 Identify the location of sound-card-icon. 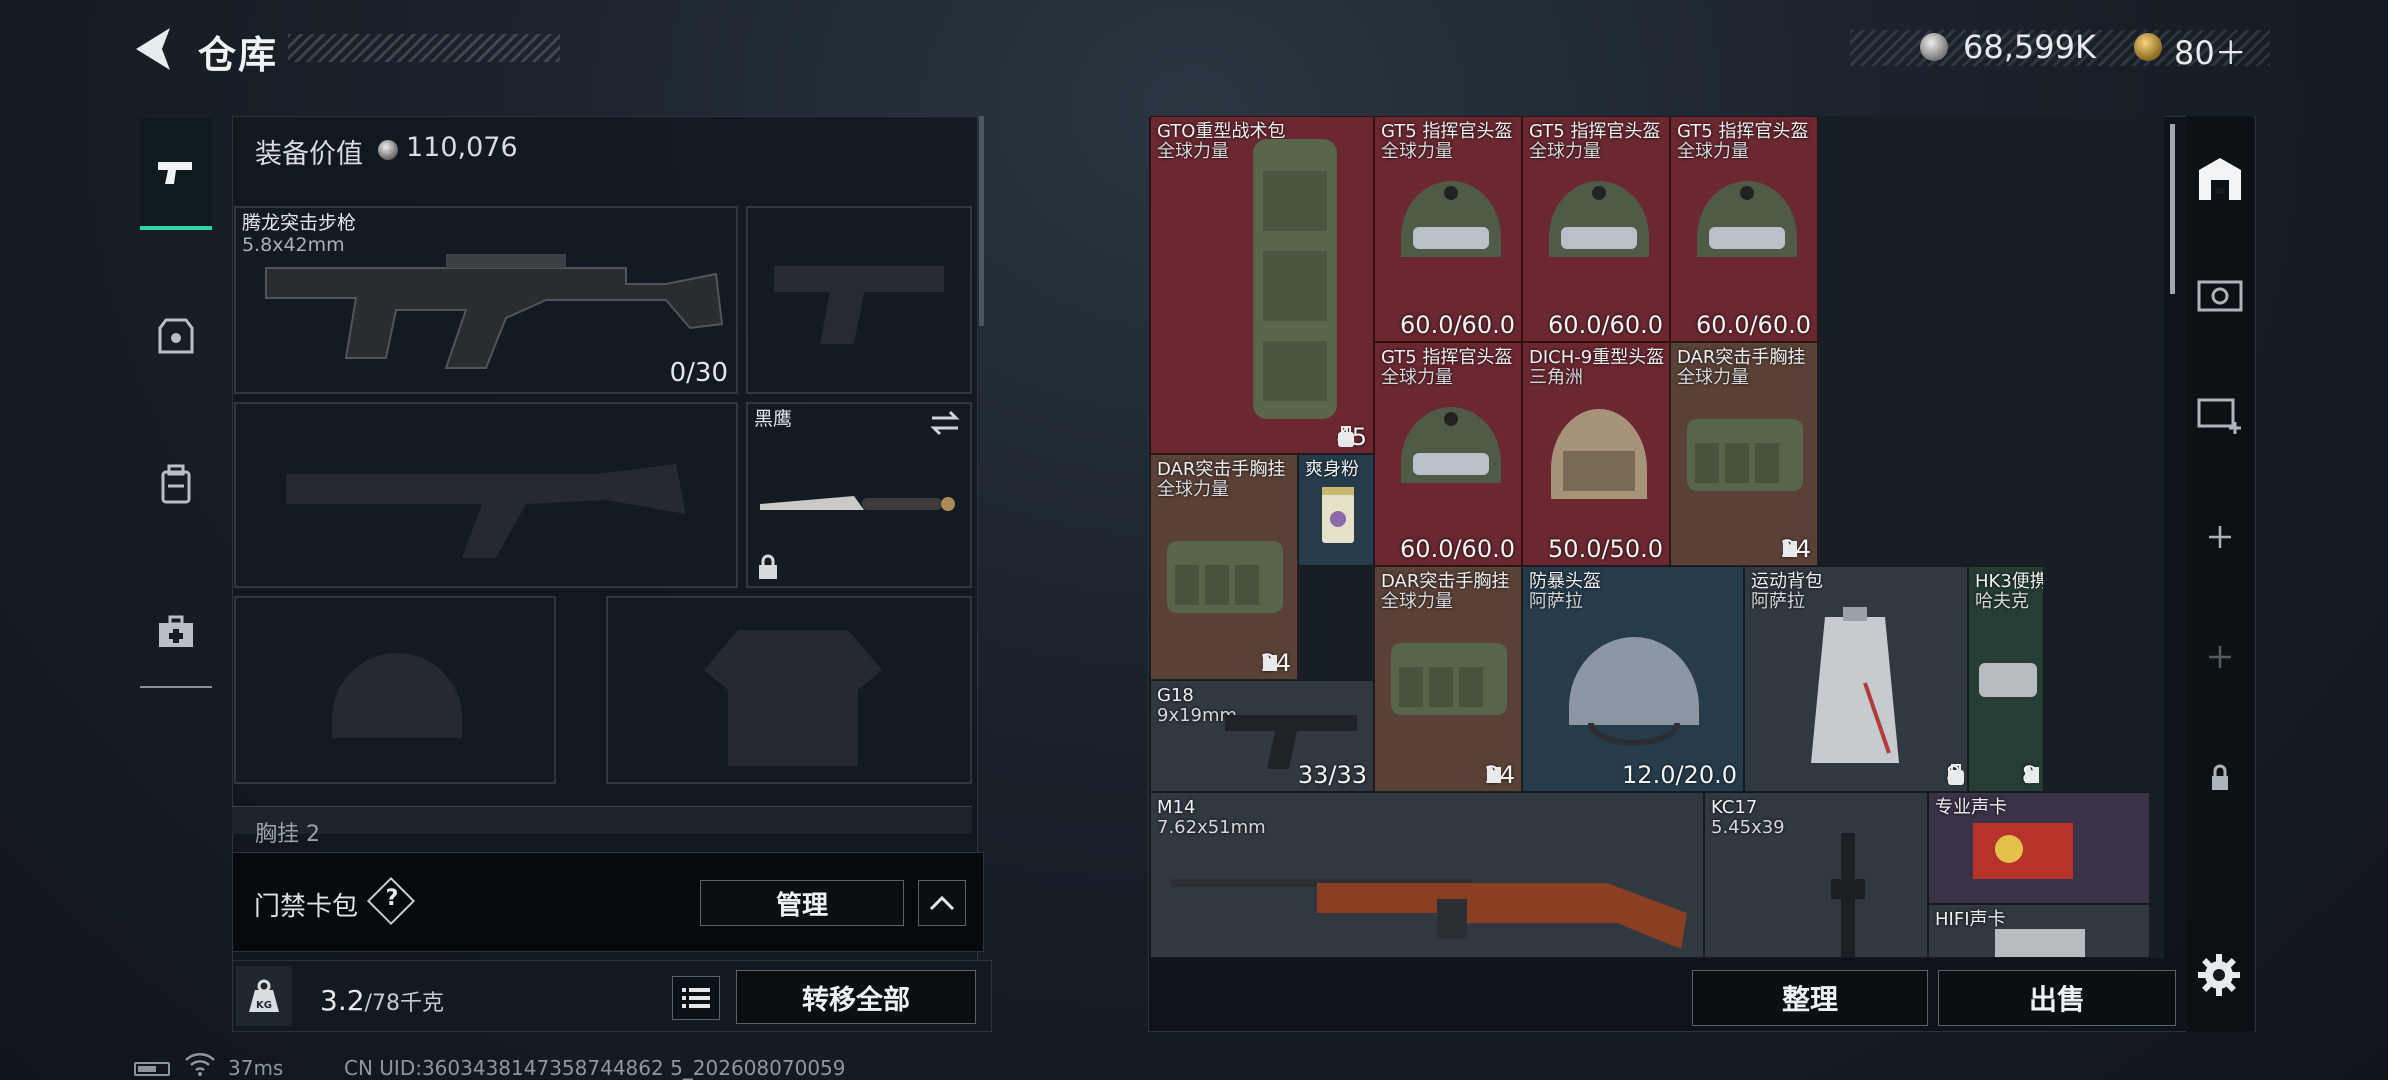
(2040, 943).